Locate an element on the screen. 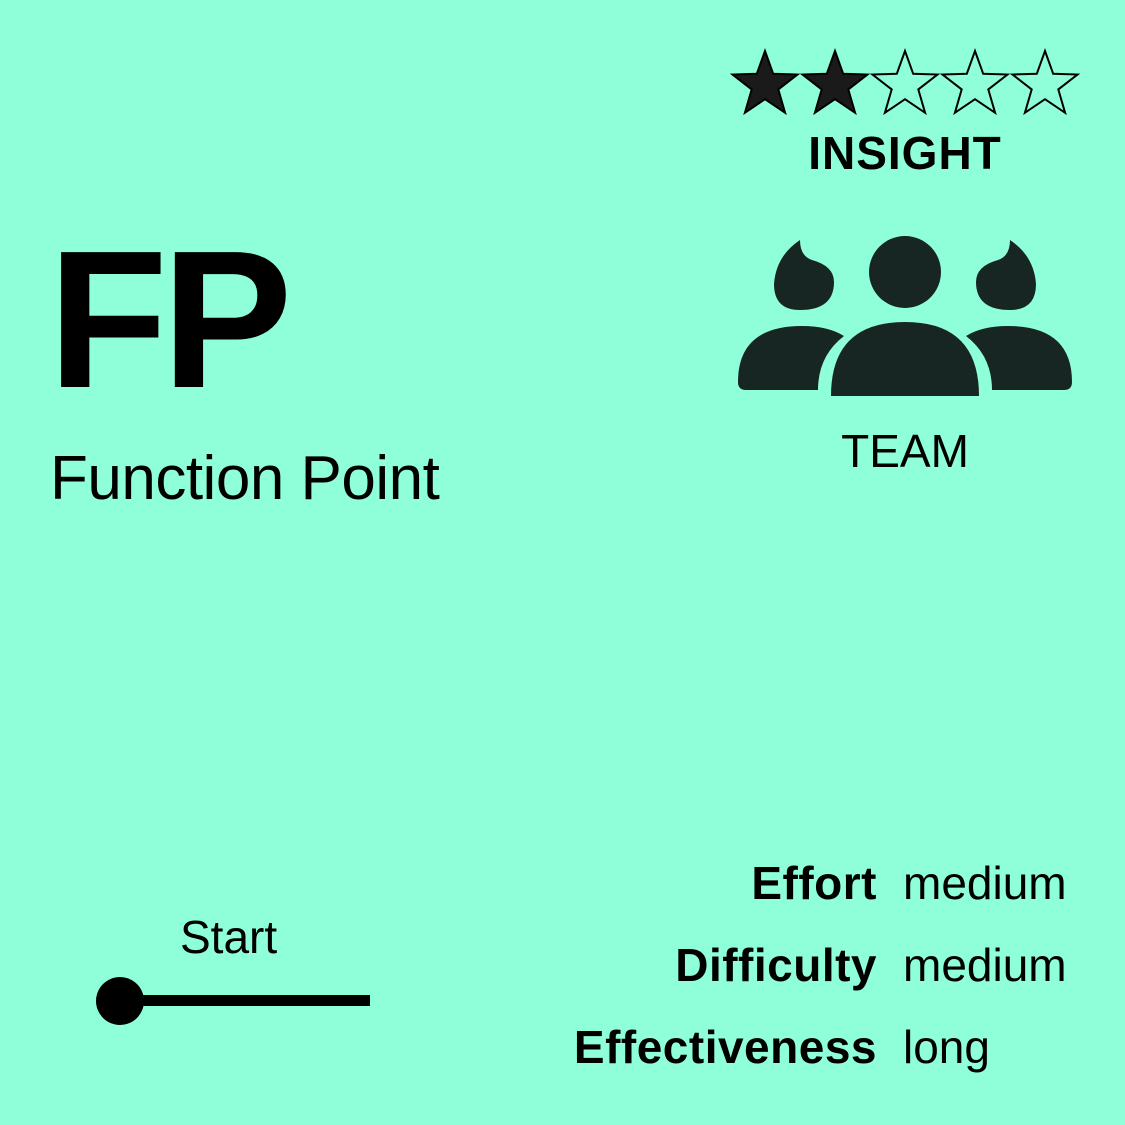 The image size is (1125, 1125). metric-row-effort: Effort medium is located at coordinates (824, 901).